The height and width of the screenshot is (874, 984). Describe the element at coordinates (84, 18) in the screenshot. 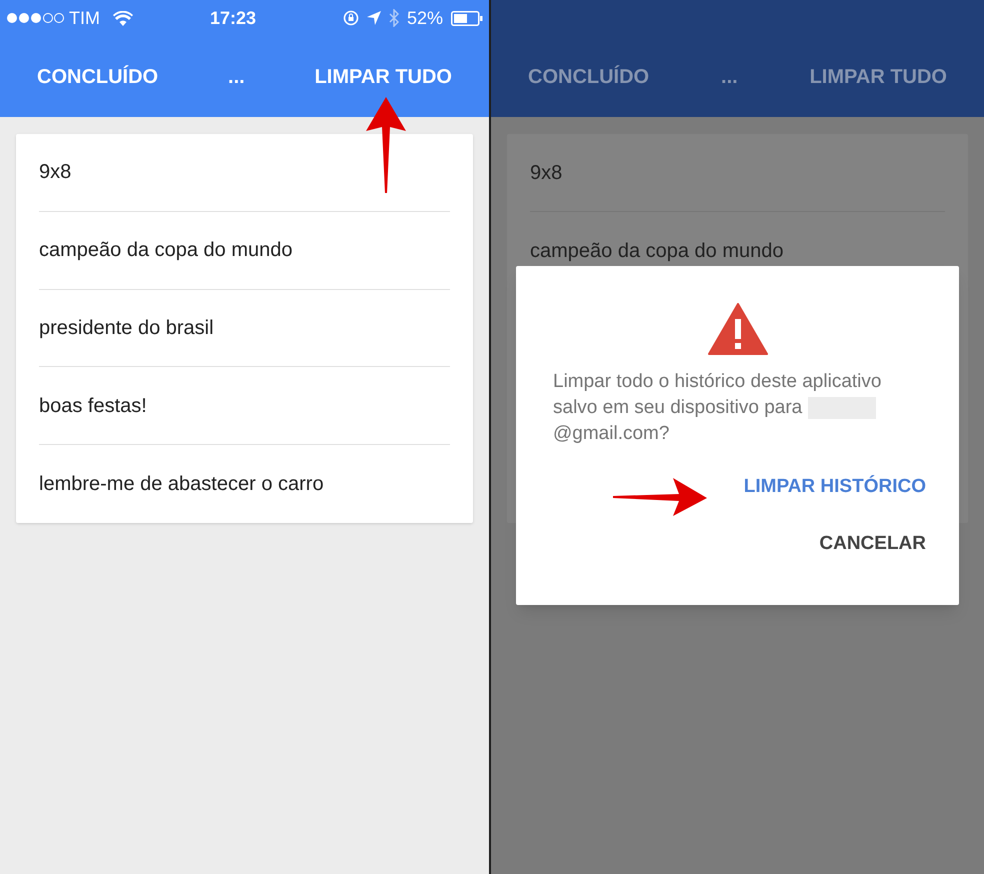

I see `carrier-name: TIM` at that location.